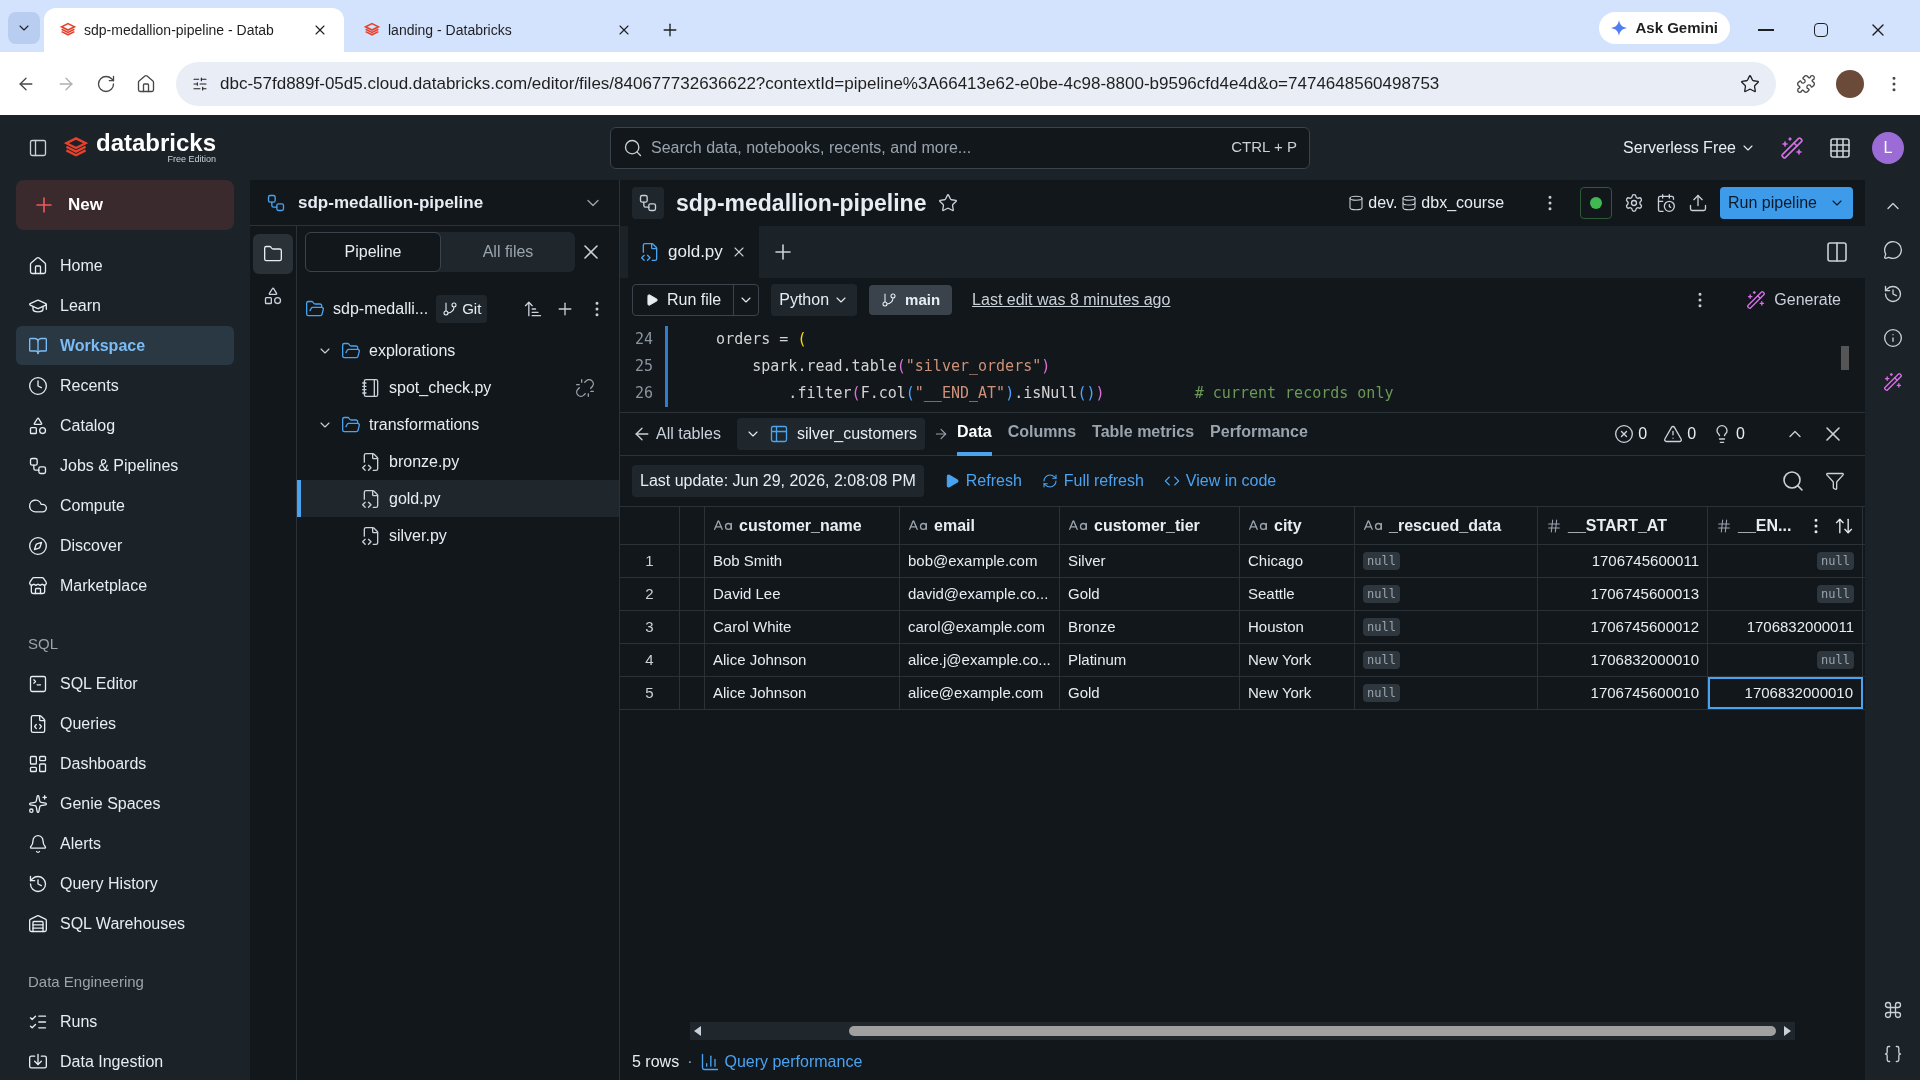 This screenshot has width=1920, height=1080. I want to click on site-settings-icon, so click(200, 83).